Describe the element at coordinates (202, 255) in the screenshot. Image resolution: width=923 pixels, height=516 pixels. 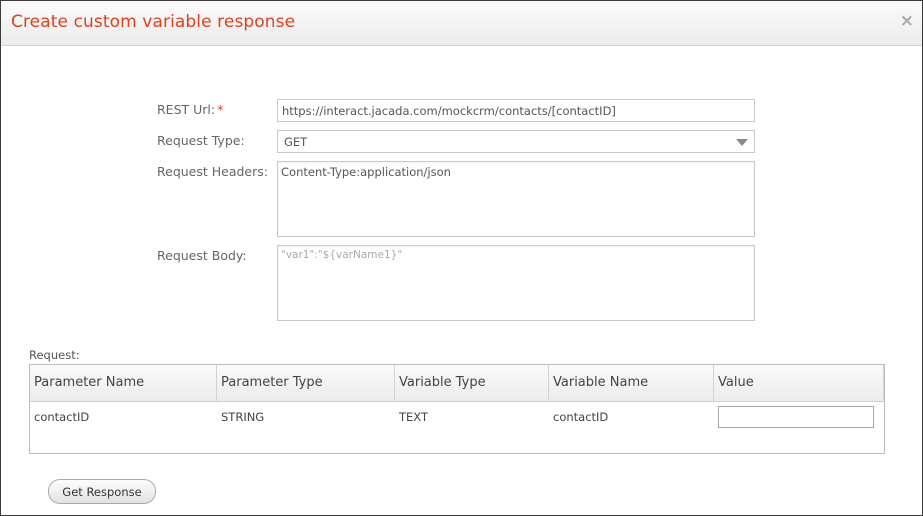
I see `request-body-label: Request Body:` at that location.